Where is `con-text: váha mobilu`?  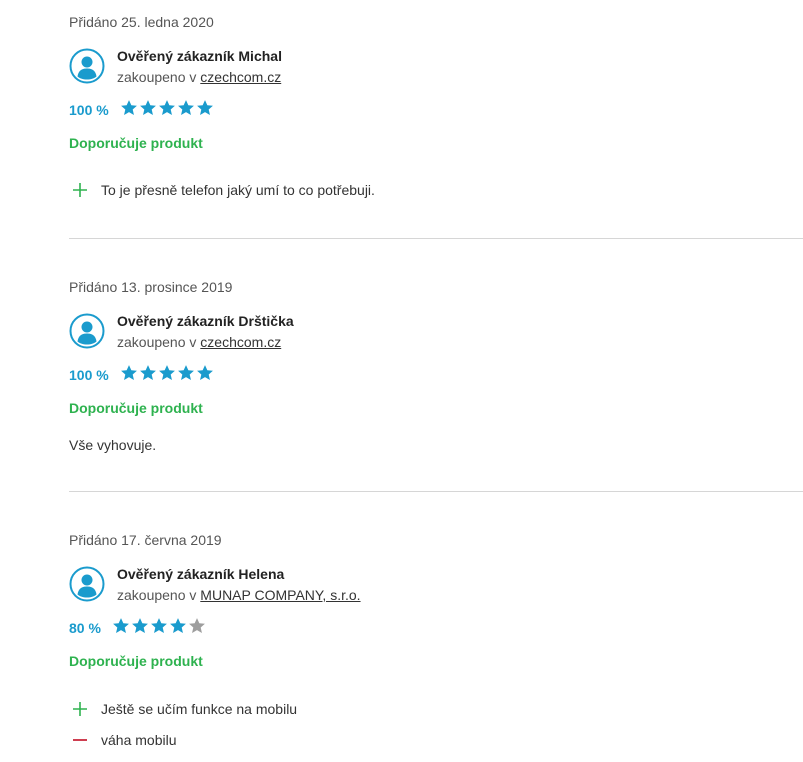 con-text: váha mobilu is located at coordinates (139, 740).